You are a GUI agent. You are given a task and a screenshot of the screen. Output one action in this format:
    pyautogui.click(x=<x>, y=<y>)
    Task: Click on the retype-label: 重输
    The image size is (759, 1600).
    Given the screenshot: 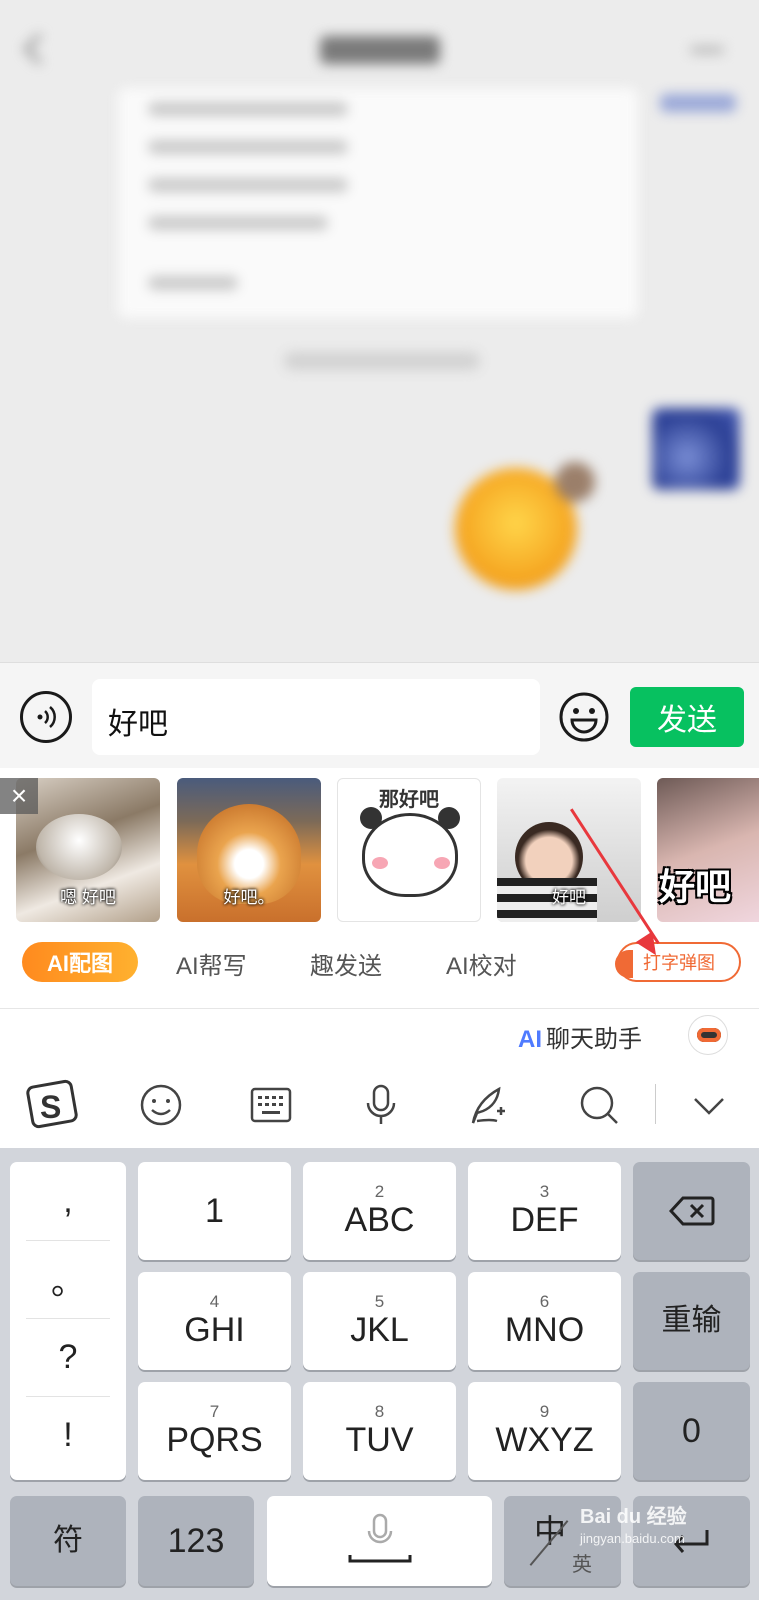 What is the action you would take?
    pyautogui.click(x=691, y=1320)
    